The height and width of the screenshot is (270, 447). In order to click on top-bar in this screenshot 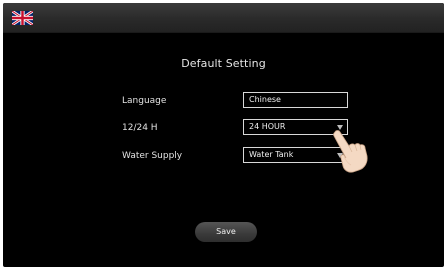, I will do `click(223, 18)`.